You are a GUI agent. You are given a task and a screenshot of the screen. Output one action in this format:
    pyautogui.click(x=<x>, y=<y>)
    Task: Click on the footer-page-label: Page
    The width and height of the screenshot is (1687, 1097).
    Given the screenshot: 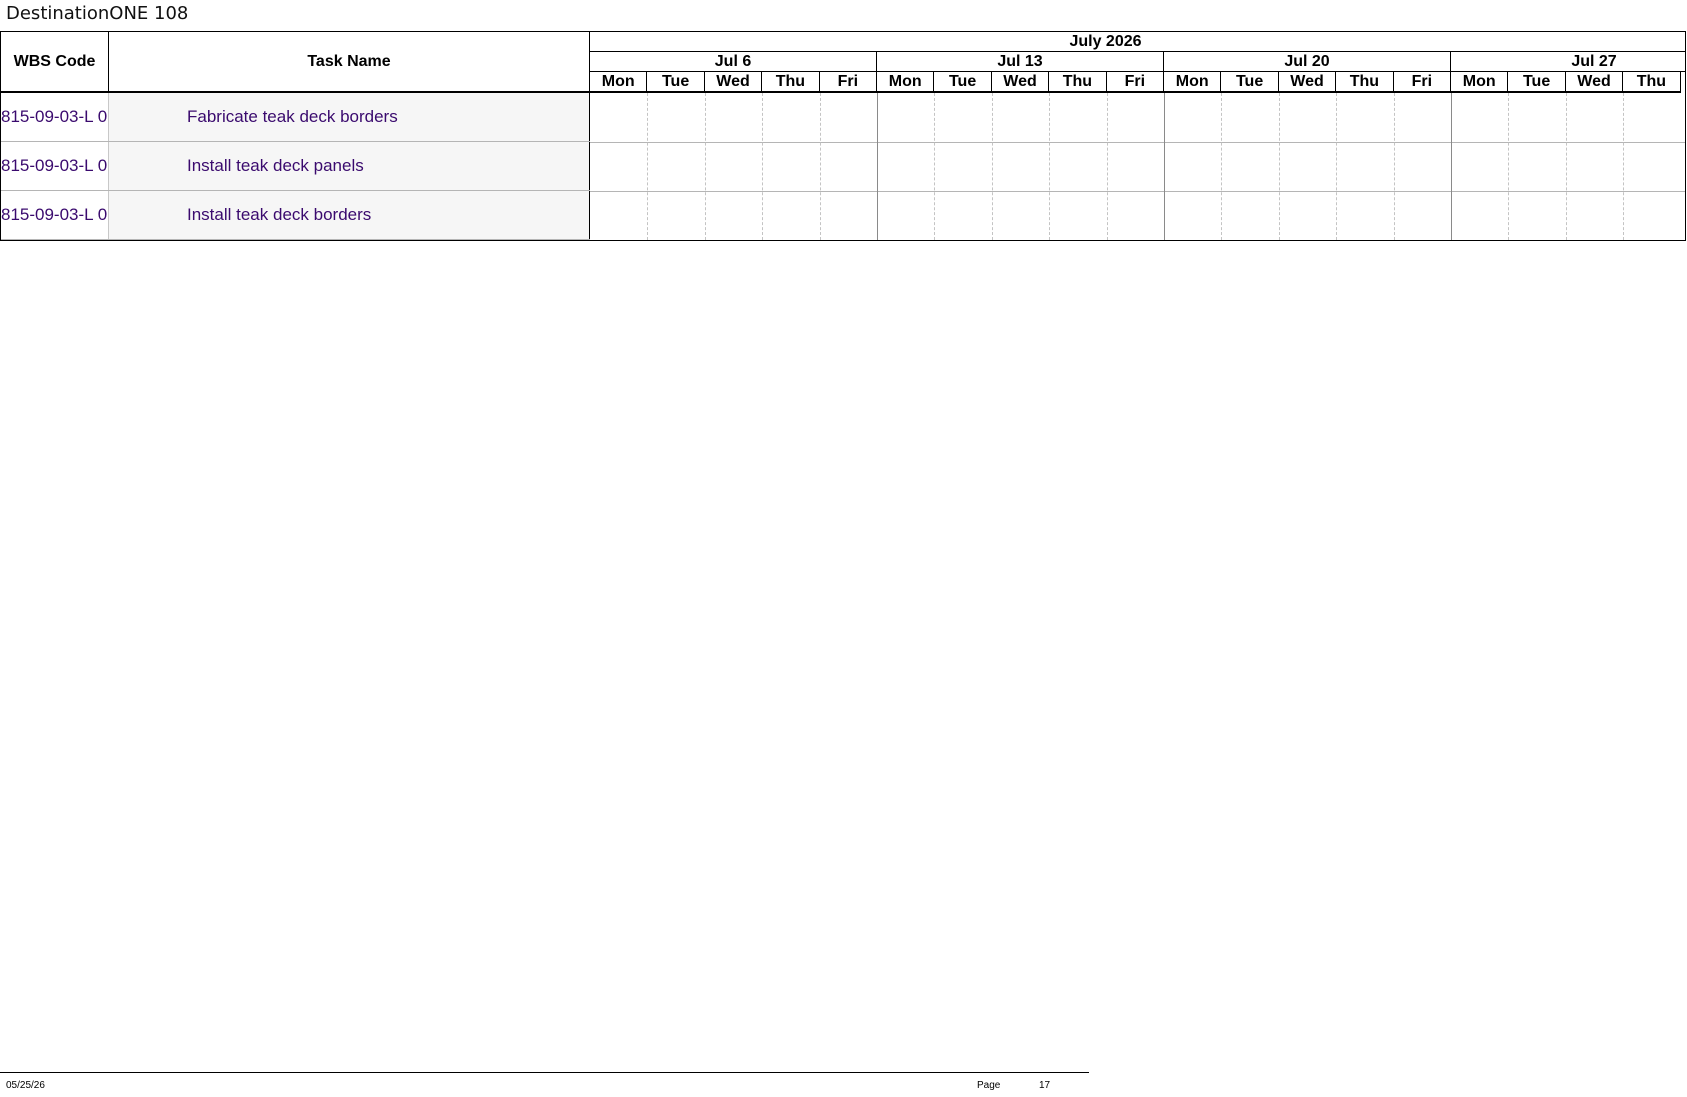 What is the action you would take?
    pyautogui.click(x=989, y=1085)
    